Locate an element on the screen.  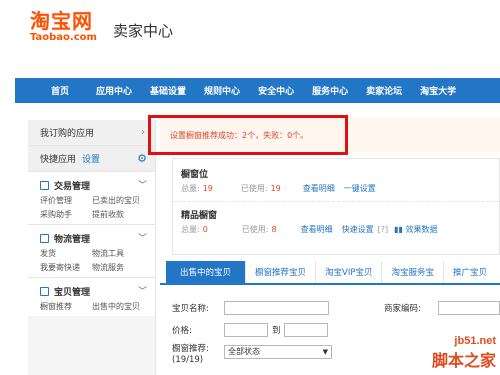
chevron-right-icon: › is located at coordinates (143, 132).